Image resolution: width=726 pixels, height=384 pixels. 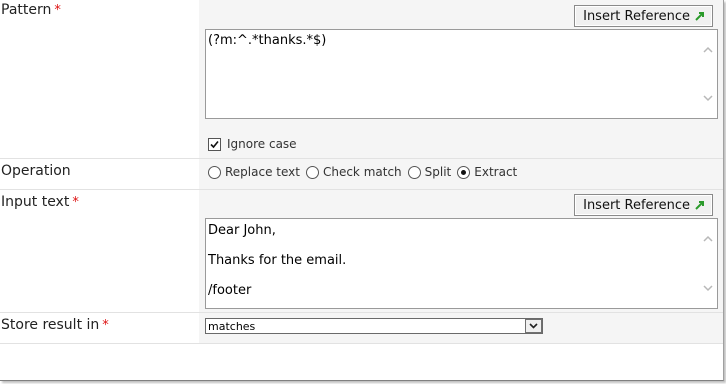 What do you see at coordinates (36, 171) in the screenshot?
I see `operation-label: Operation` at bounding box center [36, 171].